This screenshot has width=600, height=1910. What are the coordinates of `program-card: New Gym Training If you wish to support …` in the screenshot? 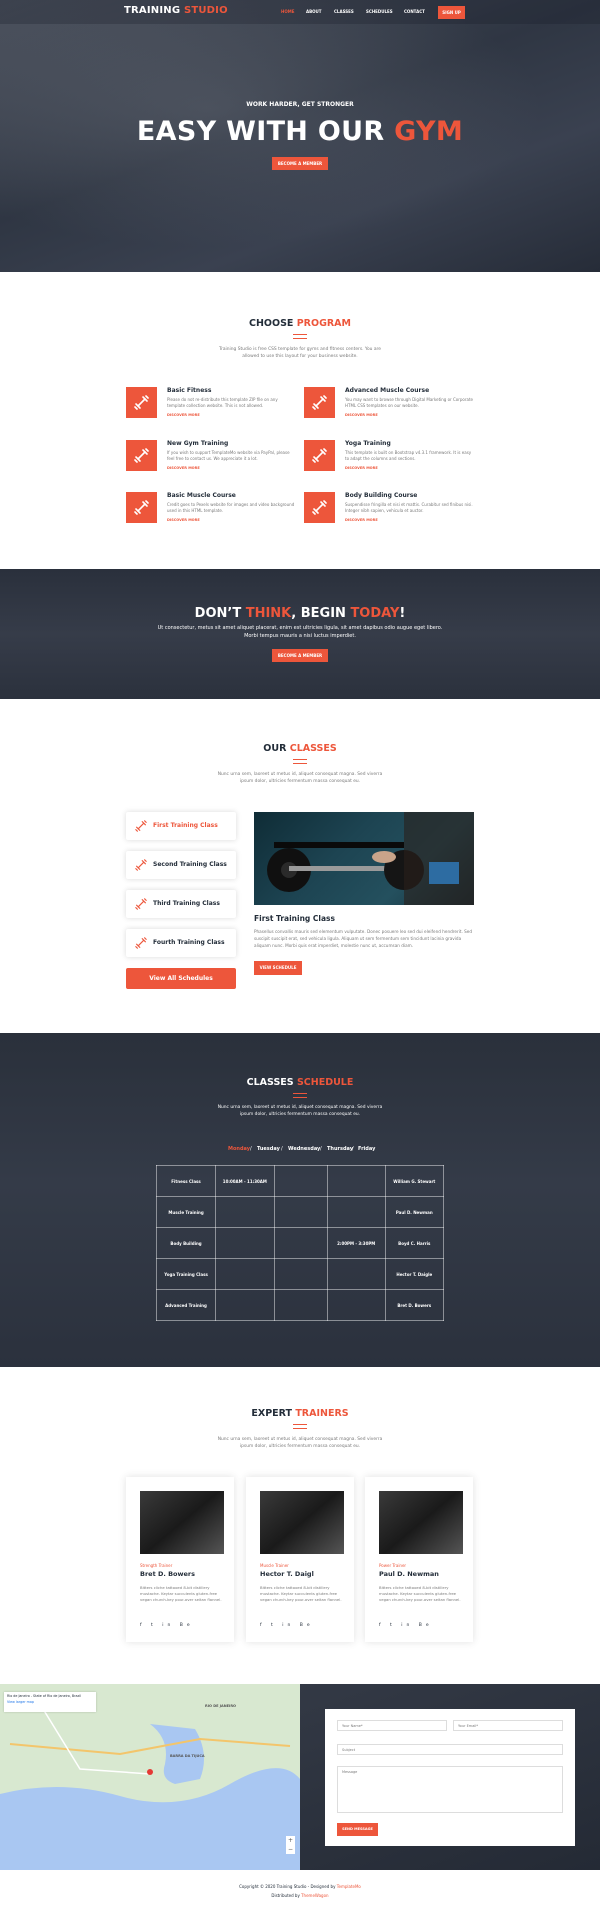 It's located at (211, 460).